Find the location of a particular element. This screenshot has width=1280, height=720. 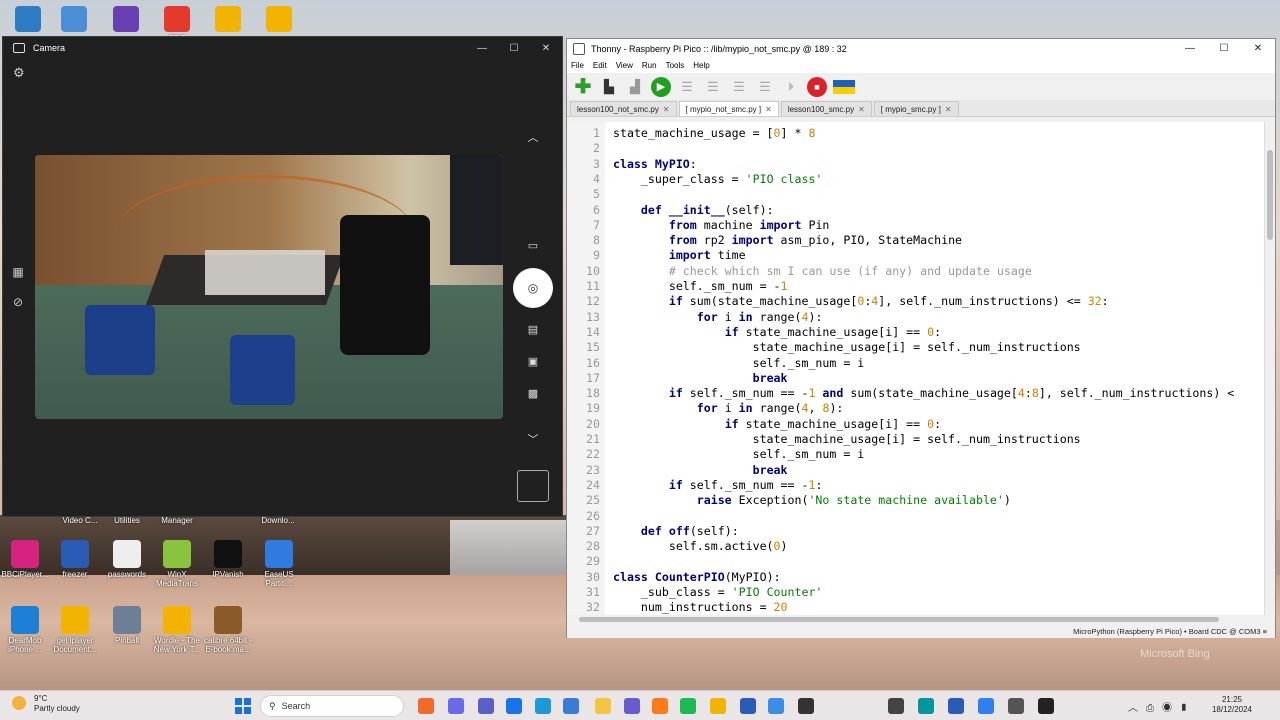

code-line: 14 if state_machine_usage[i] == 0: is located at coordinates (916, 332).